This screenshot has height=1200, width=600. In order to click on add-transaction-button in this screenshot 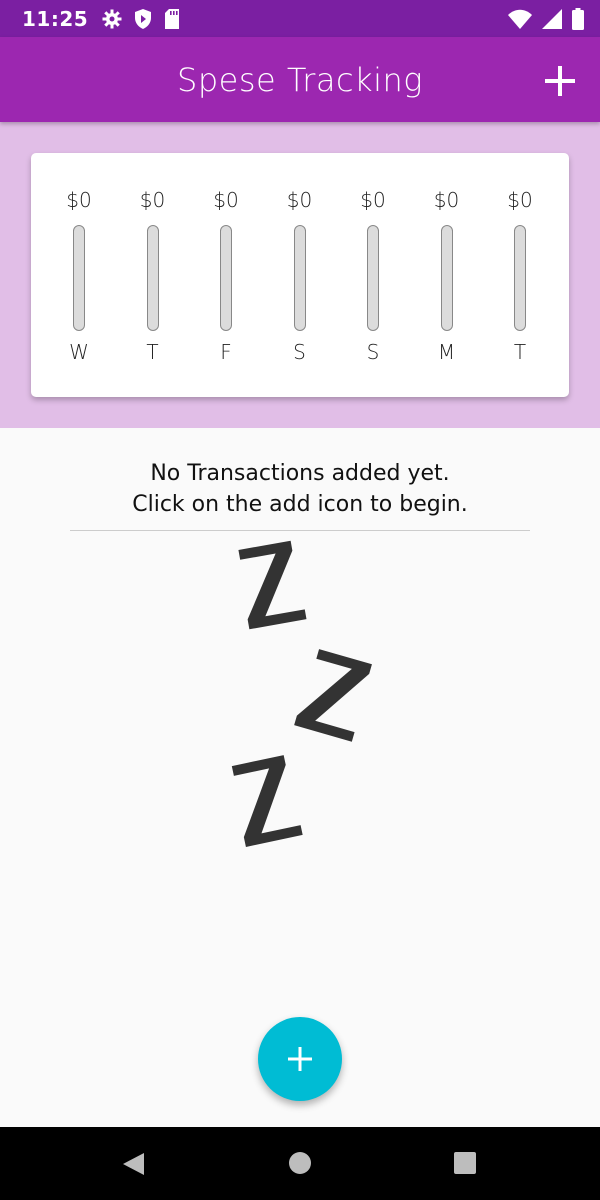, I will do `click(560, 81)`.